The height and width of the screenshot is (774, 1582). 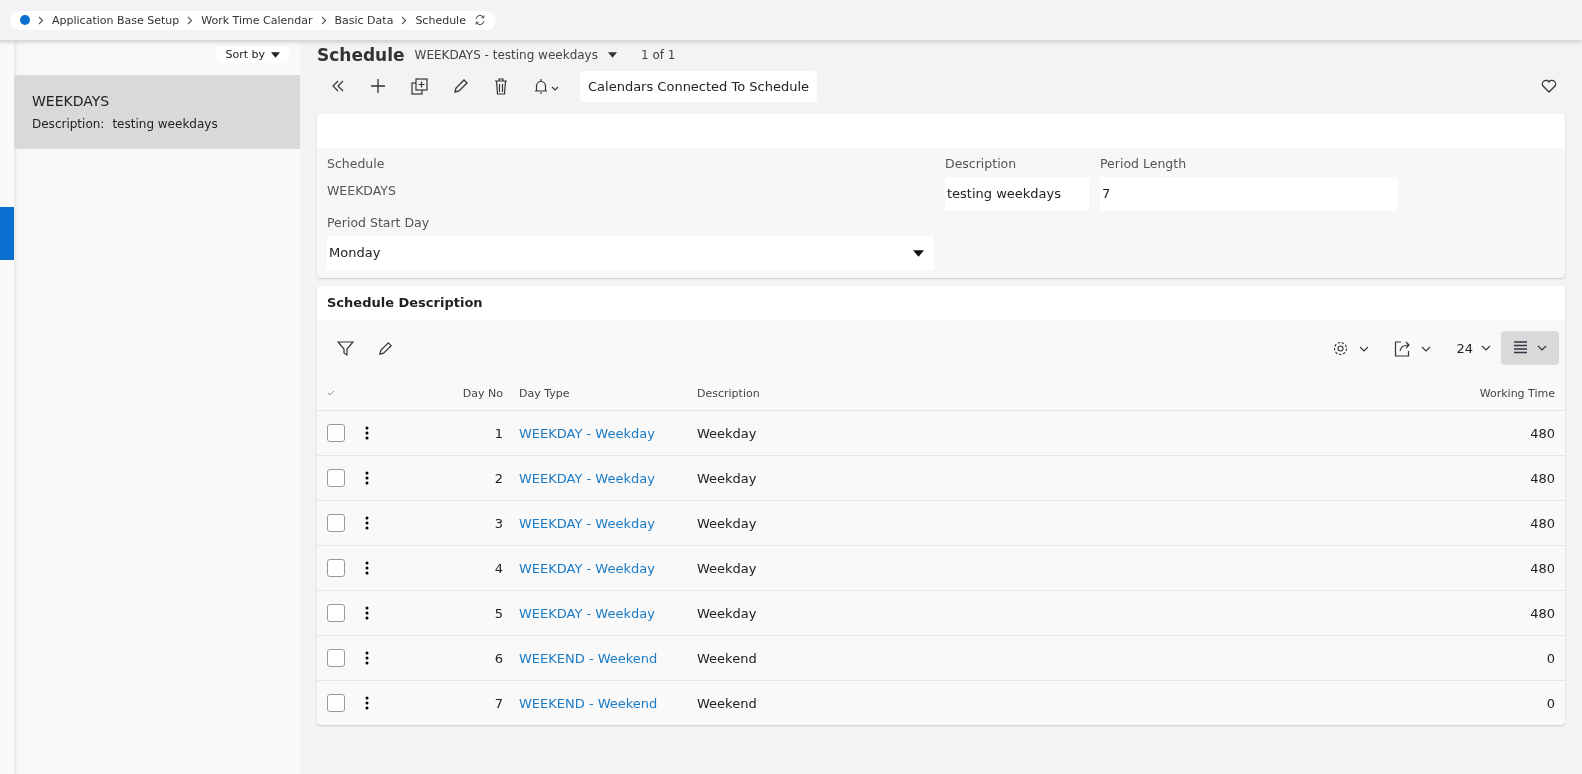 I want to click on active-indicator, so click(x=7, y=233).